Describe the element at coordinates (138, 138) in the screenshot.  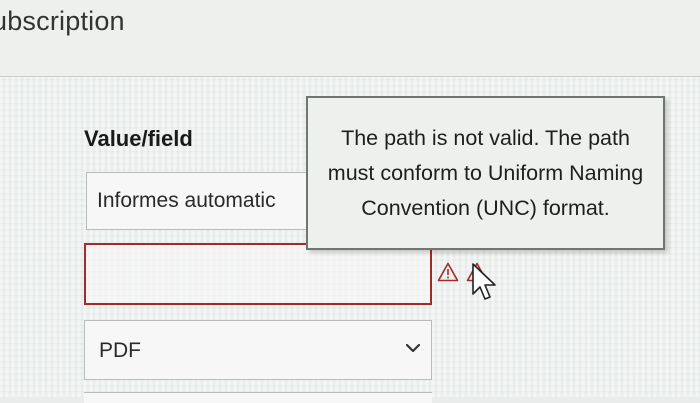
I see `value-field-label: Value/field` at that location.